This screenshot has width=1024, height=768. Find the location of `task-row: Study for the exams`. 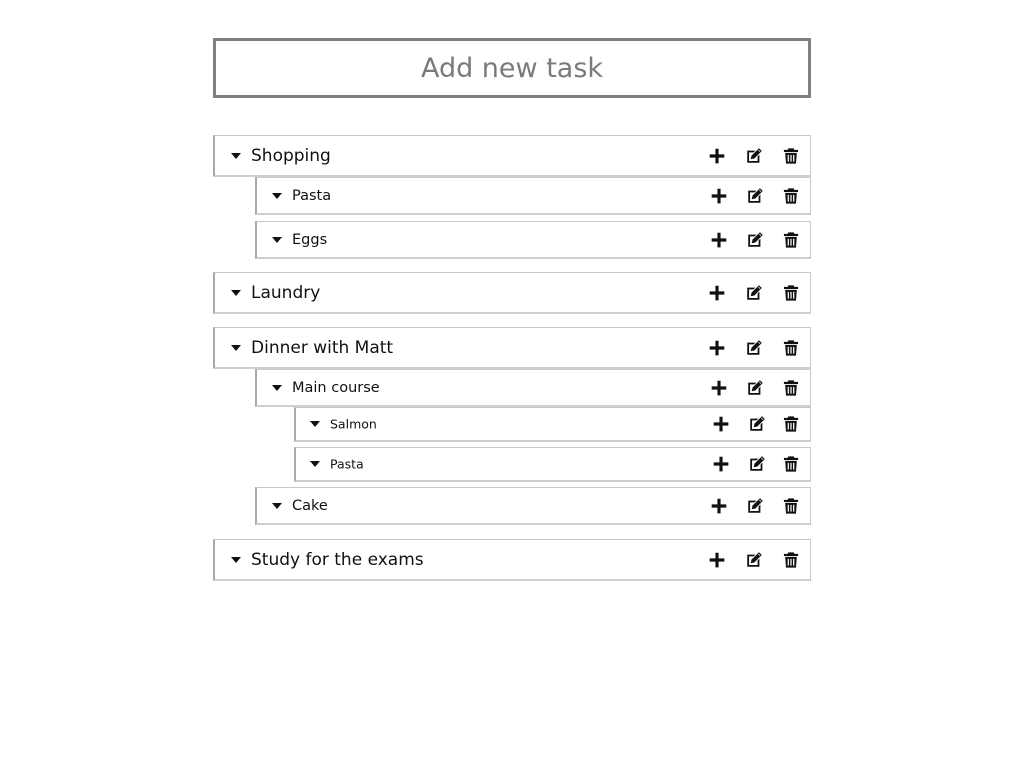

task-row: Study for the exams is located at coordinates (512, 560).